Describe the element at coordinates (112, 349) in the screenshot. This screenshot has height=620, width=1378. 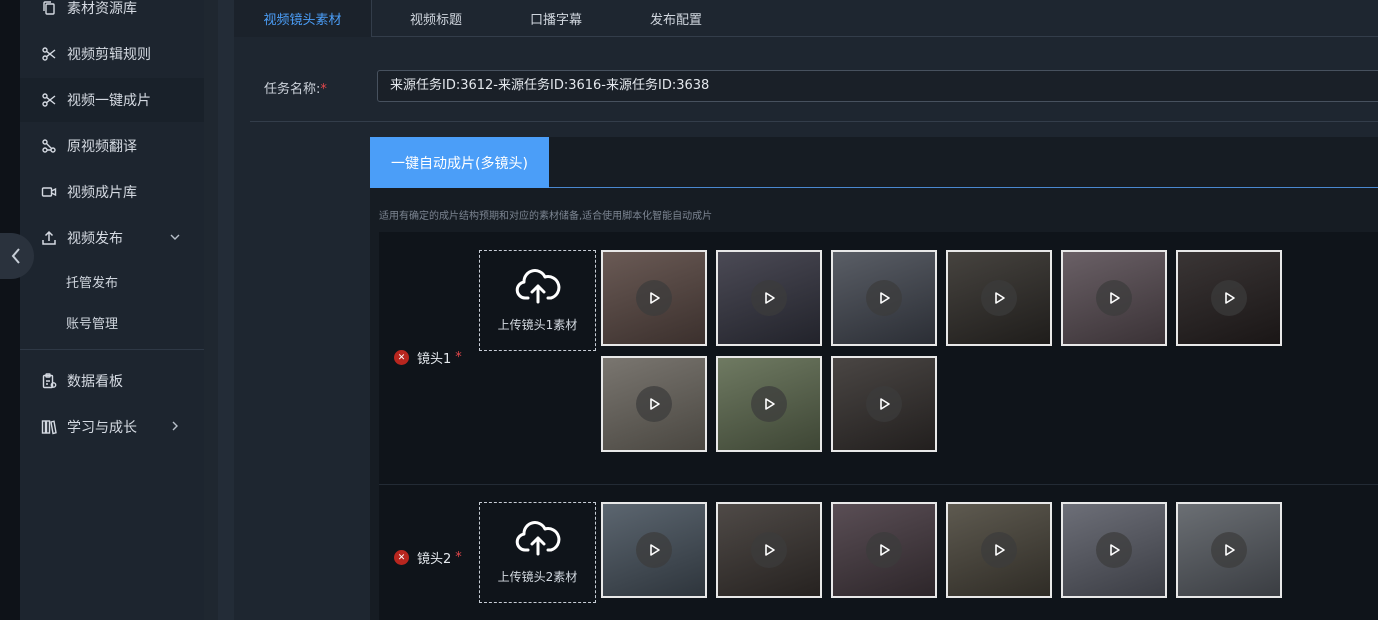
I see `sidebar-divider` at that location.